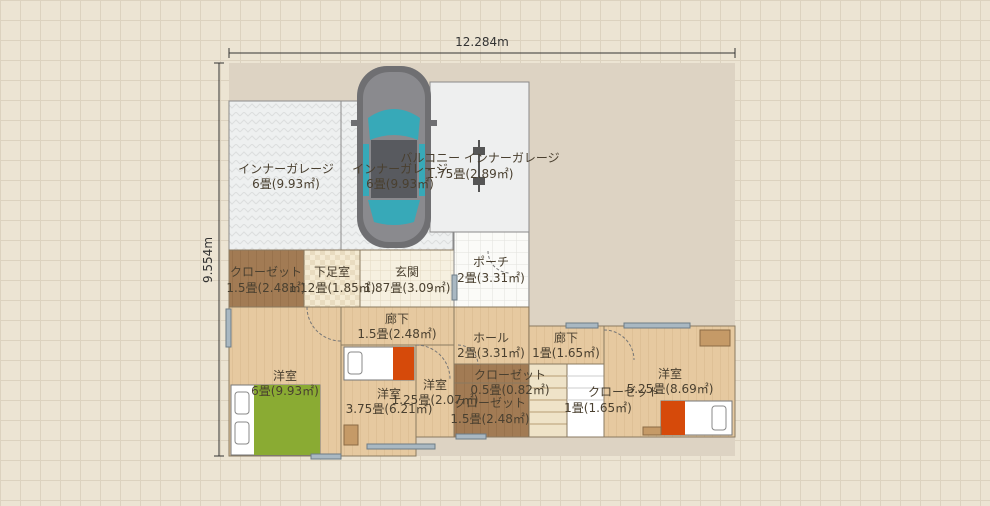 The image size is (990, 506). What do you see at coordinates (407, 288) in the screenshot?
I see `entrance-size: 1.87畳(3.09㎡)` at bounding box center [407, 288].